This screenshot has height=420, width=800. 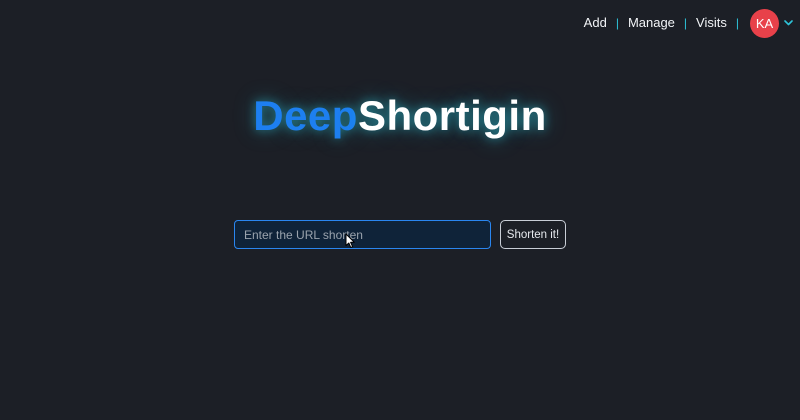 I want to click on text-cursor-icon, so click(x=351, y=241).